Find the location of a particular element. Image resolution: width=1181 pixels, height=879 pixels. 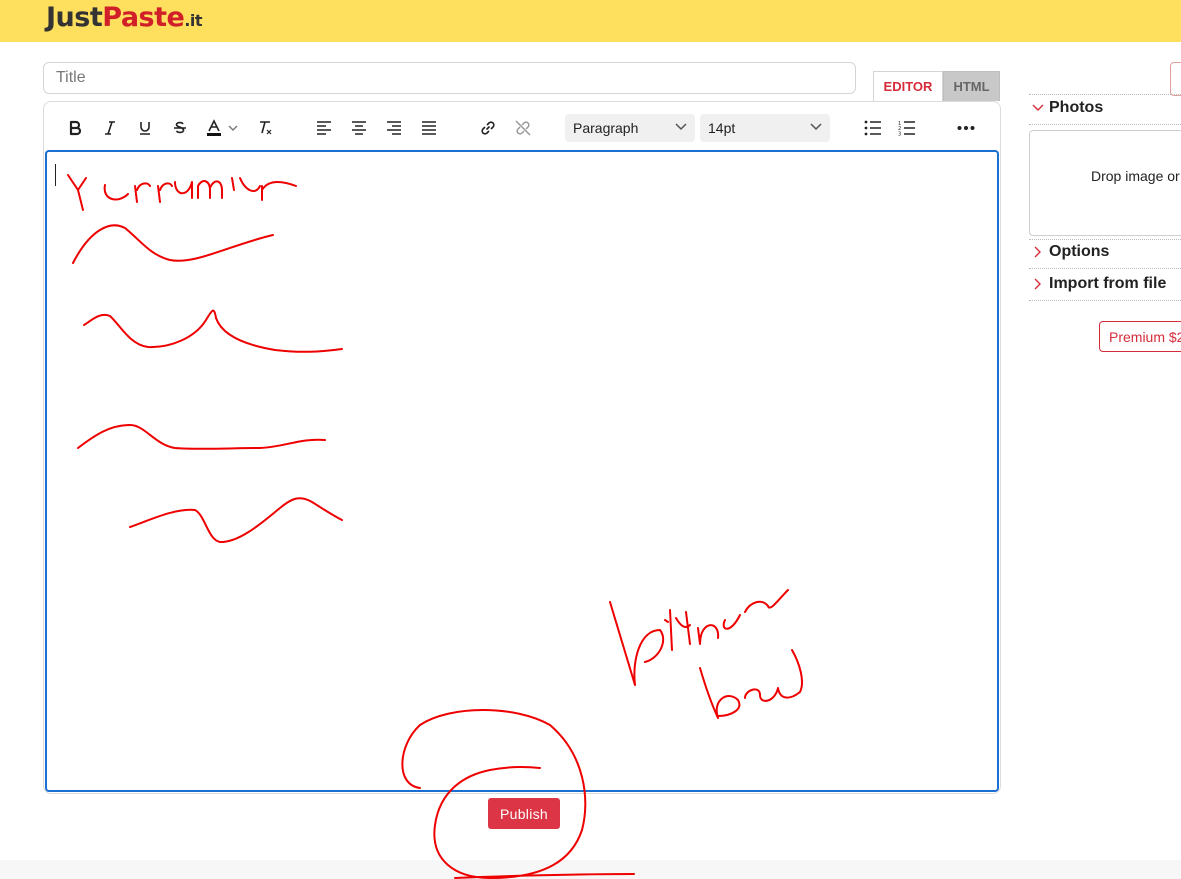

footer-strip is located at coordinates (590, 869).